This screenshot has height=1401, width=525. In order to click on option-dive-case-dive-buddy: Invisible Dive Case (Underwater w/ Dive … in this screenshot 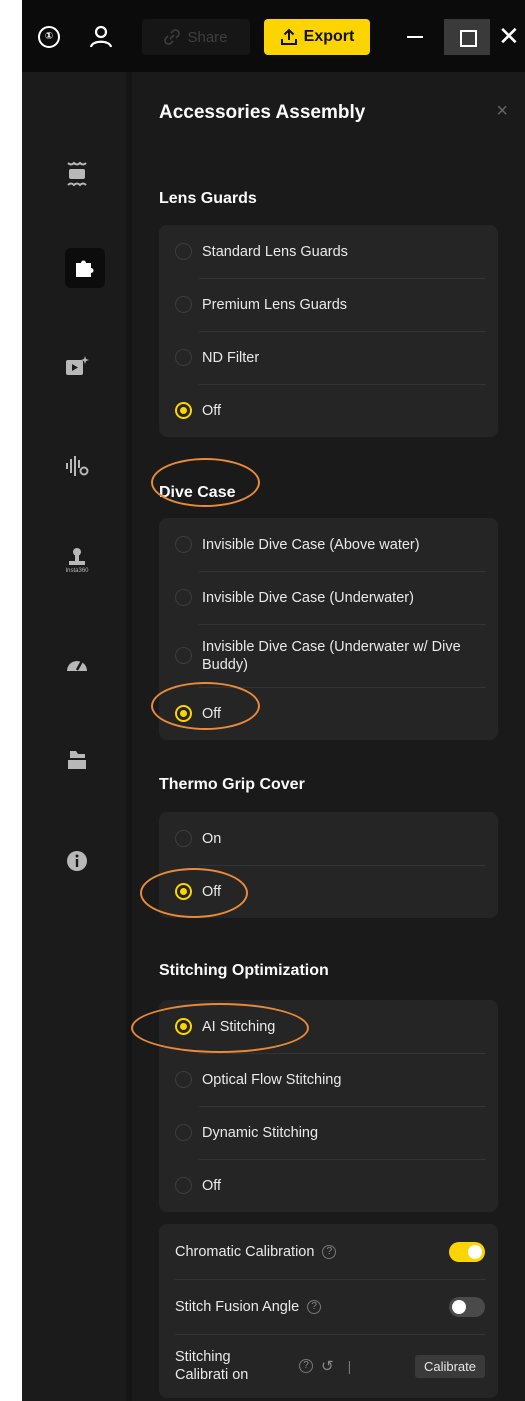, I will do `click(328, 655)`.